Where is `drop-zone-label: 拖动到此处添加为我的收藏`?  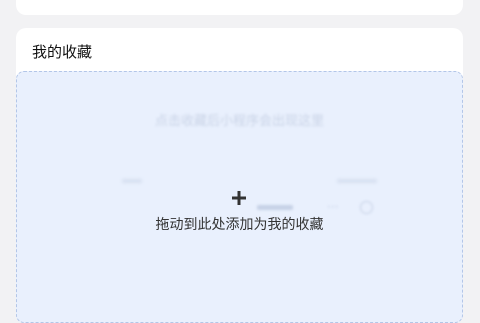 drop-zone-label: 拖动到此处添加为我的收藏 is located at coordinates (239, 225).